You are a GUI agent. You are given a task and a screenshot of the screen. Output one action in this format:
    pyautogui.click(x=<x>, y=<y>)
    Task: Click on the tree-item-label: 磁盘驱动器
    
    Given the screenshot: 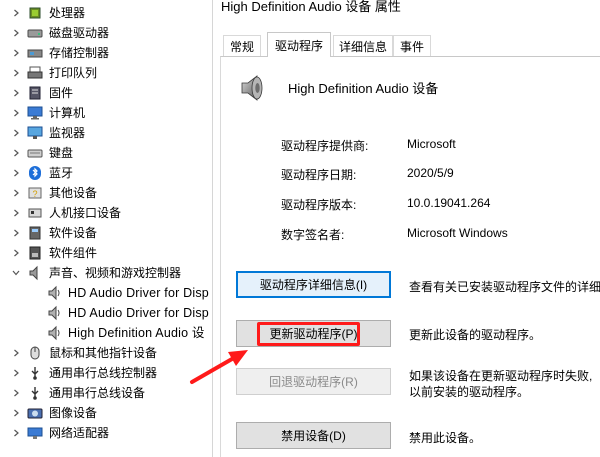 What is the action you would take?
    pyautogui.click(x=79, y=33)
    